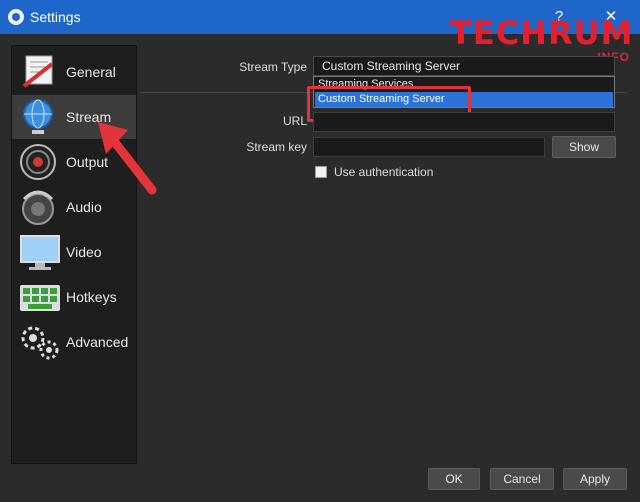 Image resolution: width=640 pixels, height=502 pixels. I want to click on sidebar-item-general: General, so click(74, 72).